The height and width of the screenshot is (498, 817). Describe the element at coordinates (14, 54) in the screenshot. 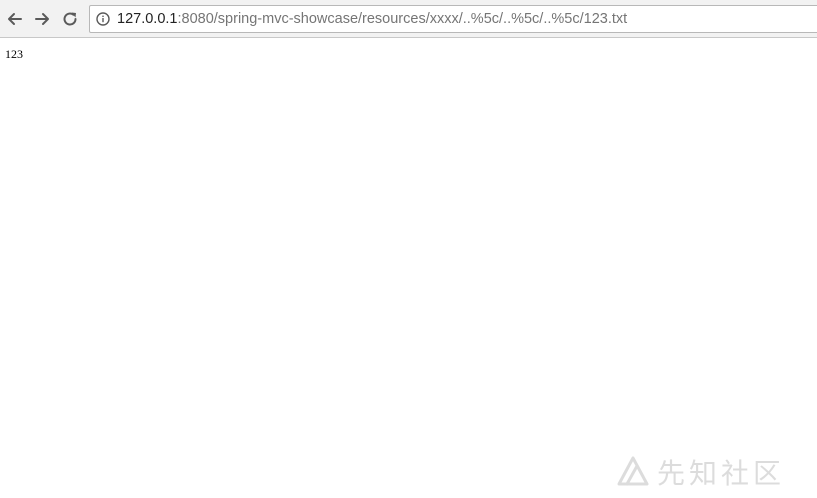

I see `page-body-text: 123` at that location.